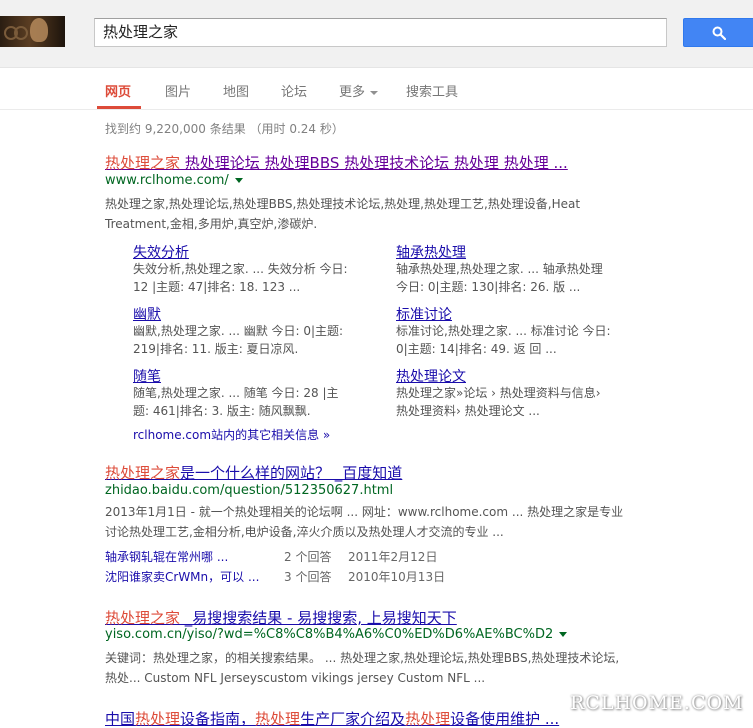 The image size is (753, 728). I want to click on sitelink-3-title: 幽默, so click(147, 314).